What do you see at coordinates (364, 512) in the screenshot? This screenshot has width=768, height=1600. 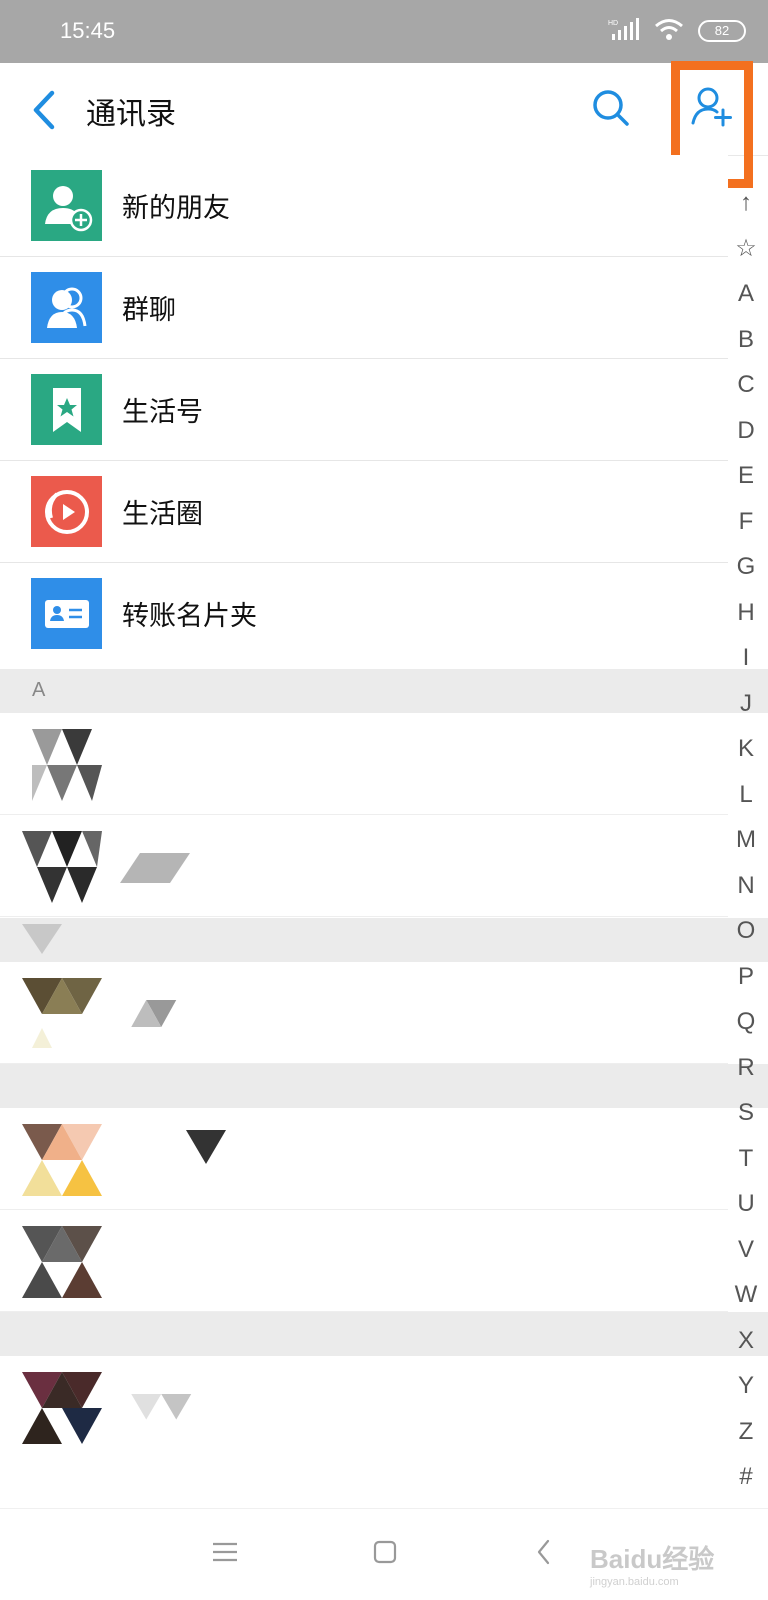 I see `list-item-life-circle: 生活圈` at bounding box center [364, 512].